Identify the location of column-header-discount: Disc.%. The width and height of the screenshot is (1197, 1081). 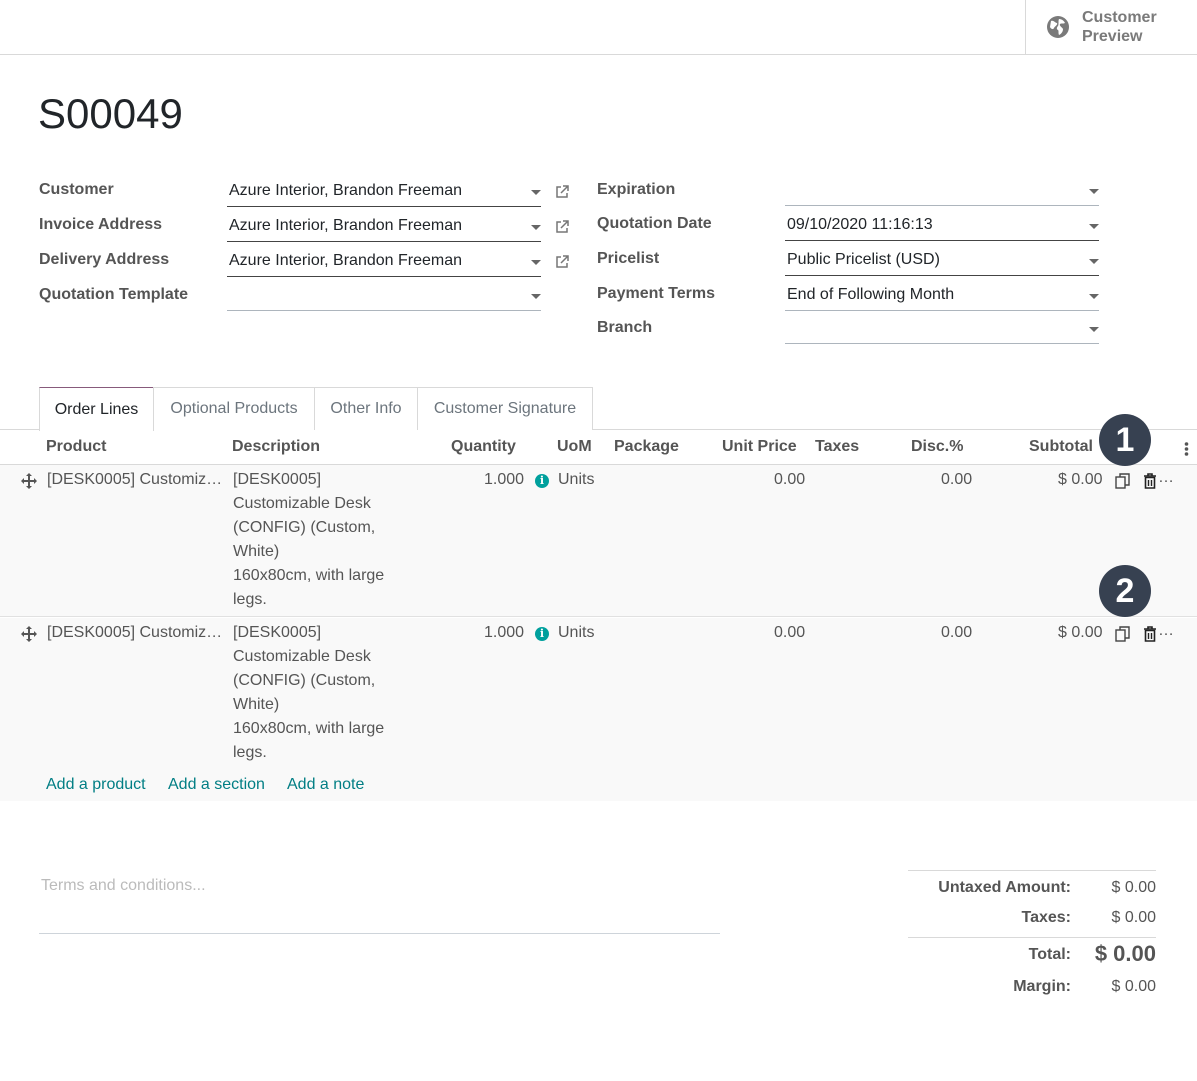
(937, 447).